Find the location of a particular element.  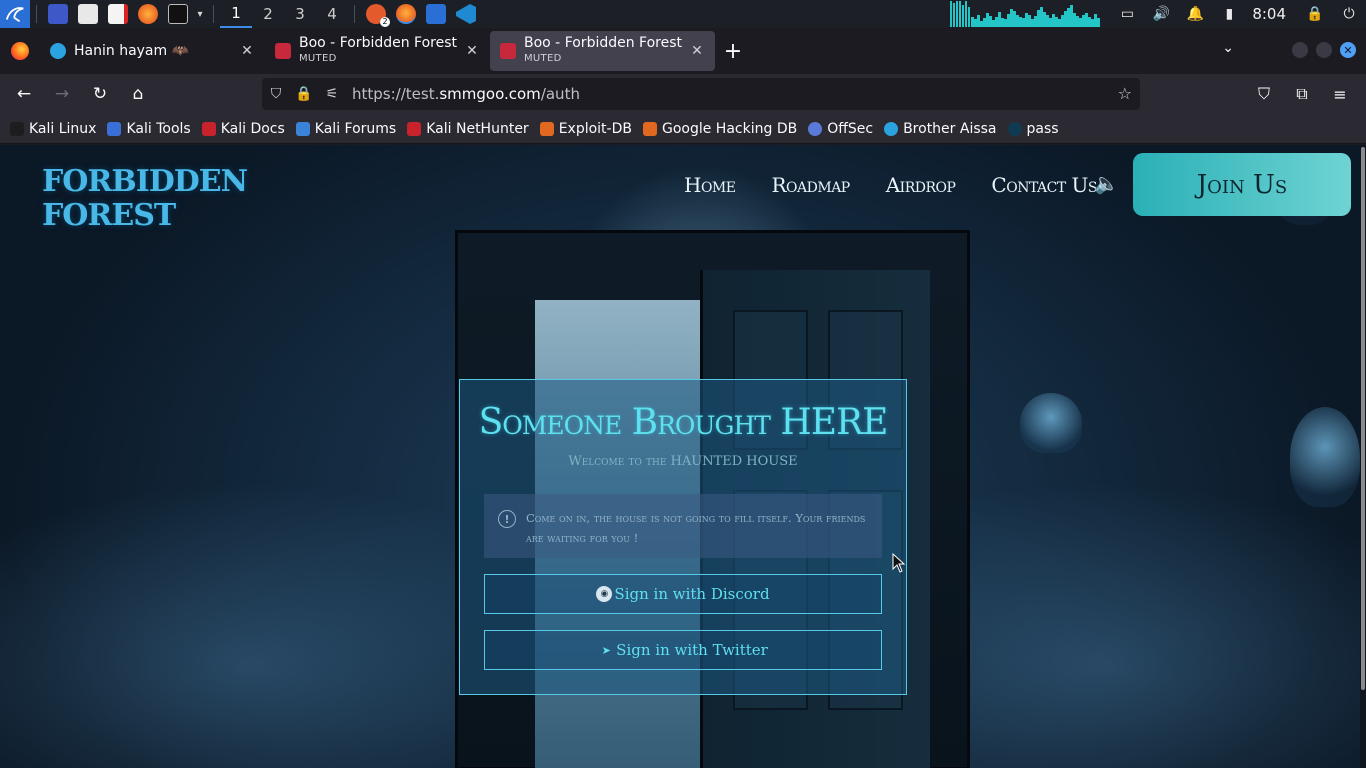

power-icon: ⏻ is located at coordinates (1349, 14).